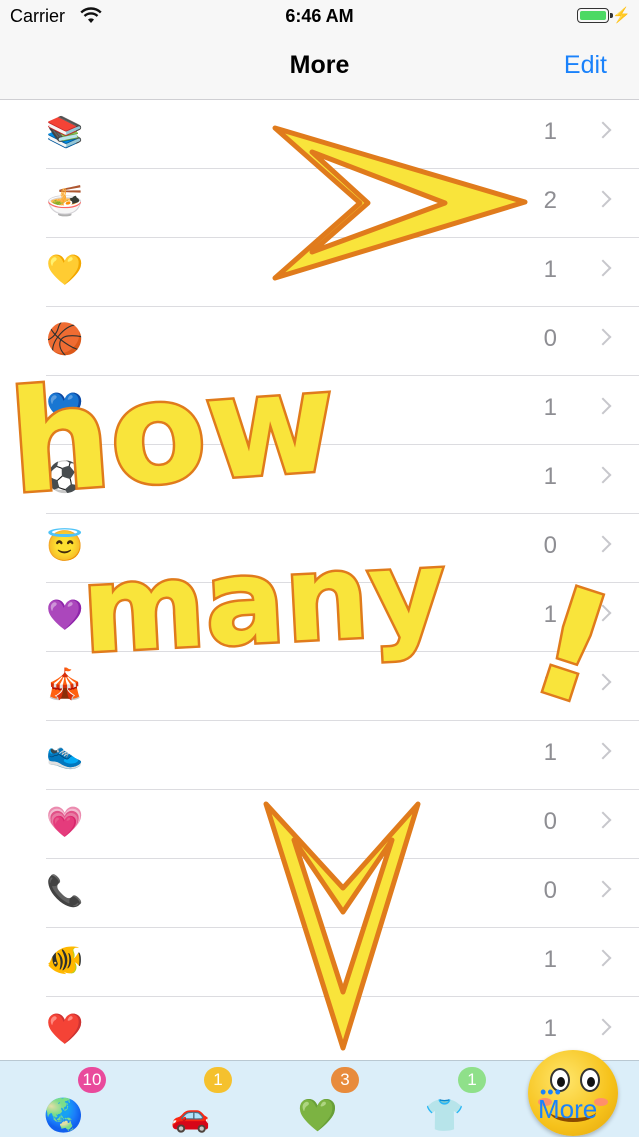  I want to click on badge-green-heart: 3, so click(345, 1080).